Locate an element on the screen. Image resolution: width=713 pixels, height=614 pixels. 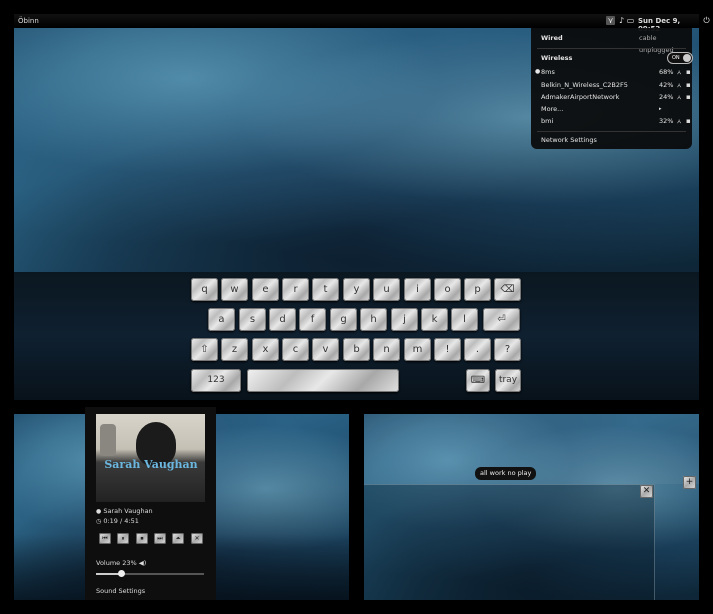
close-workspace-button: ✕ is located at coordinates (646, 491).